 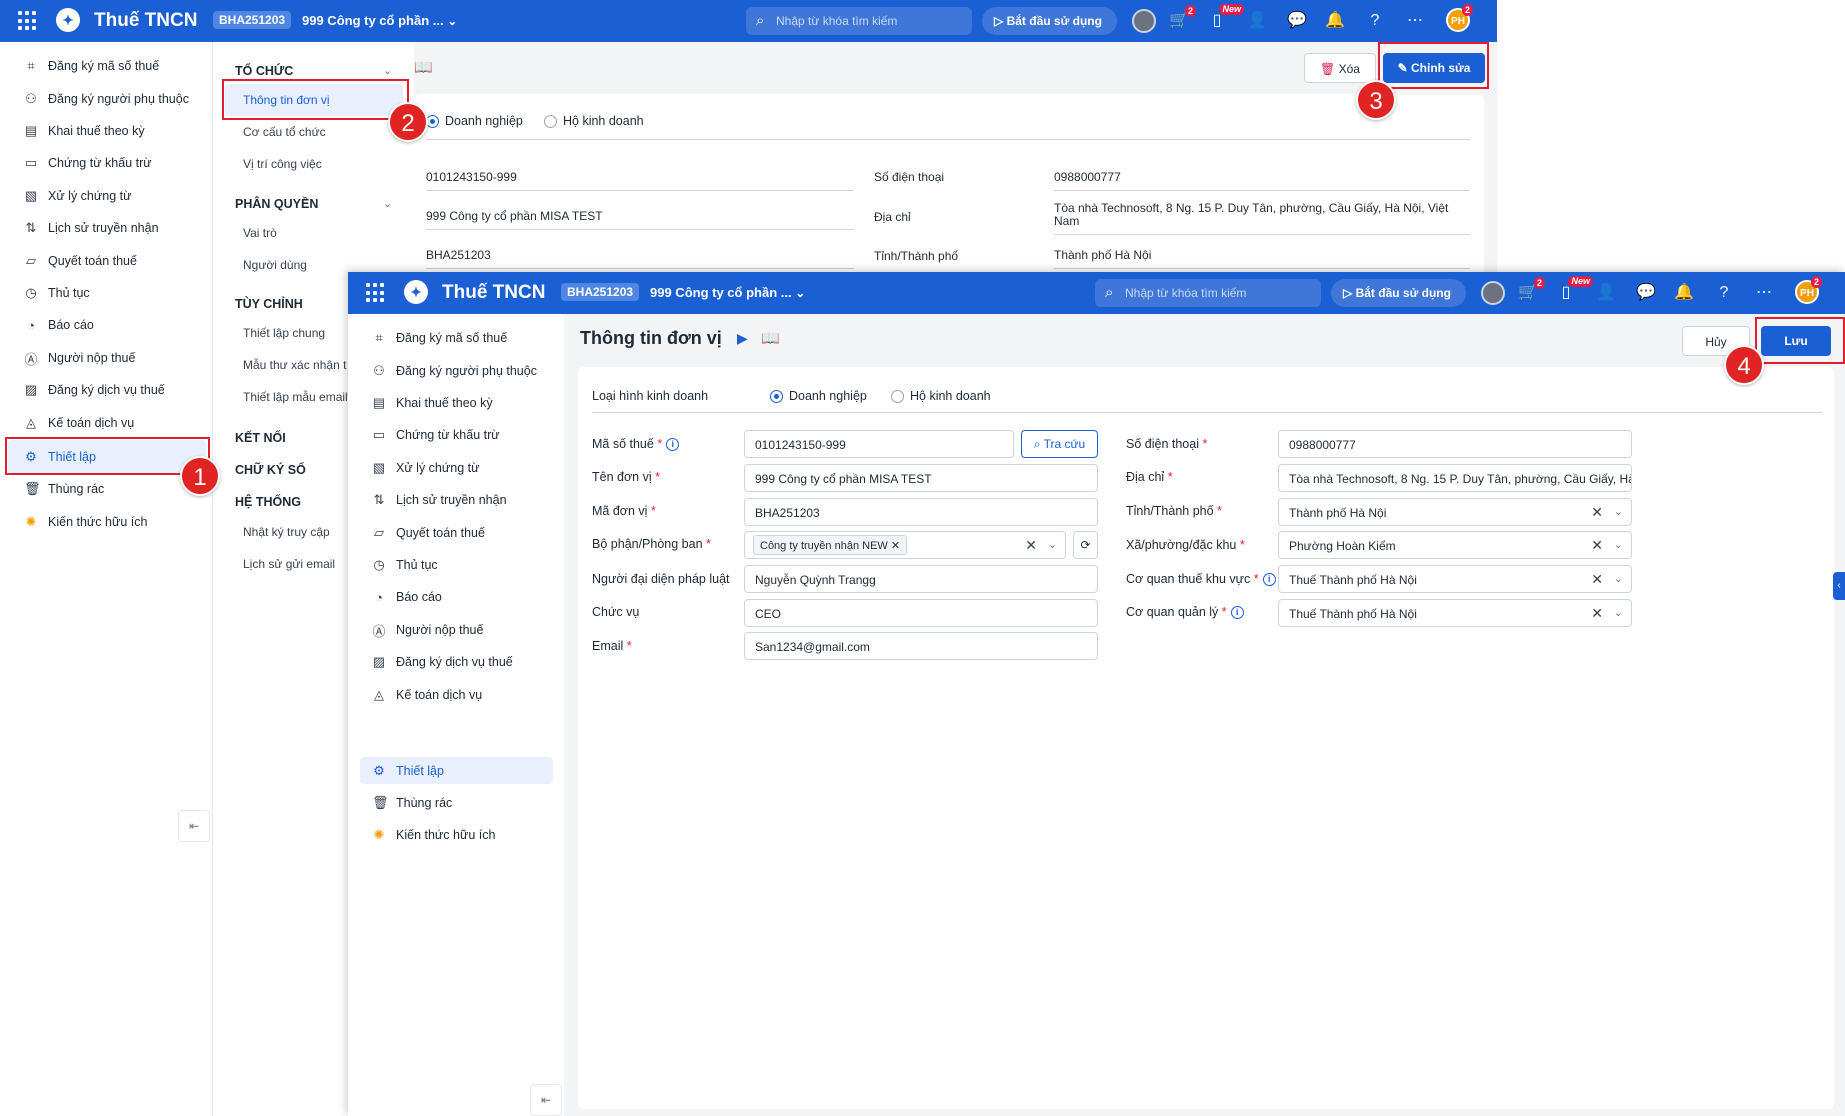 I want to click on subnav-item-roles: Vai trò, so click(x=260, y=233).